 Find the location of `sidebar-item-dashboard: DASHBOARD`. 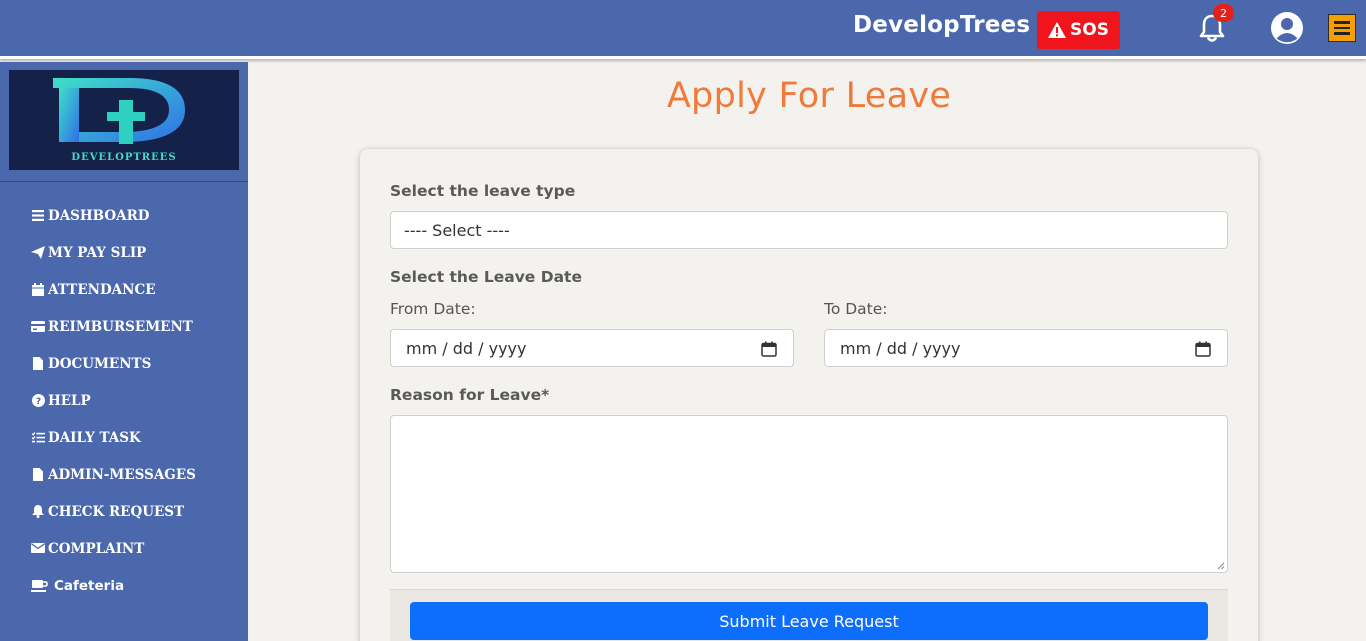

sidebar-item-dashboard: DASHBOARD is located at coordinates (113, 226).